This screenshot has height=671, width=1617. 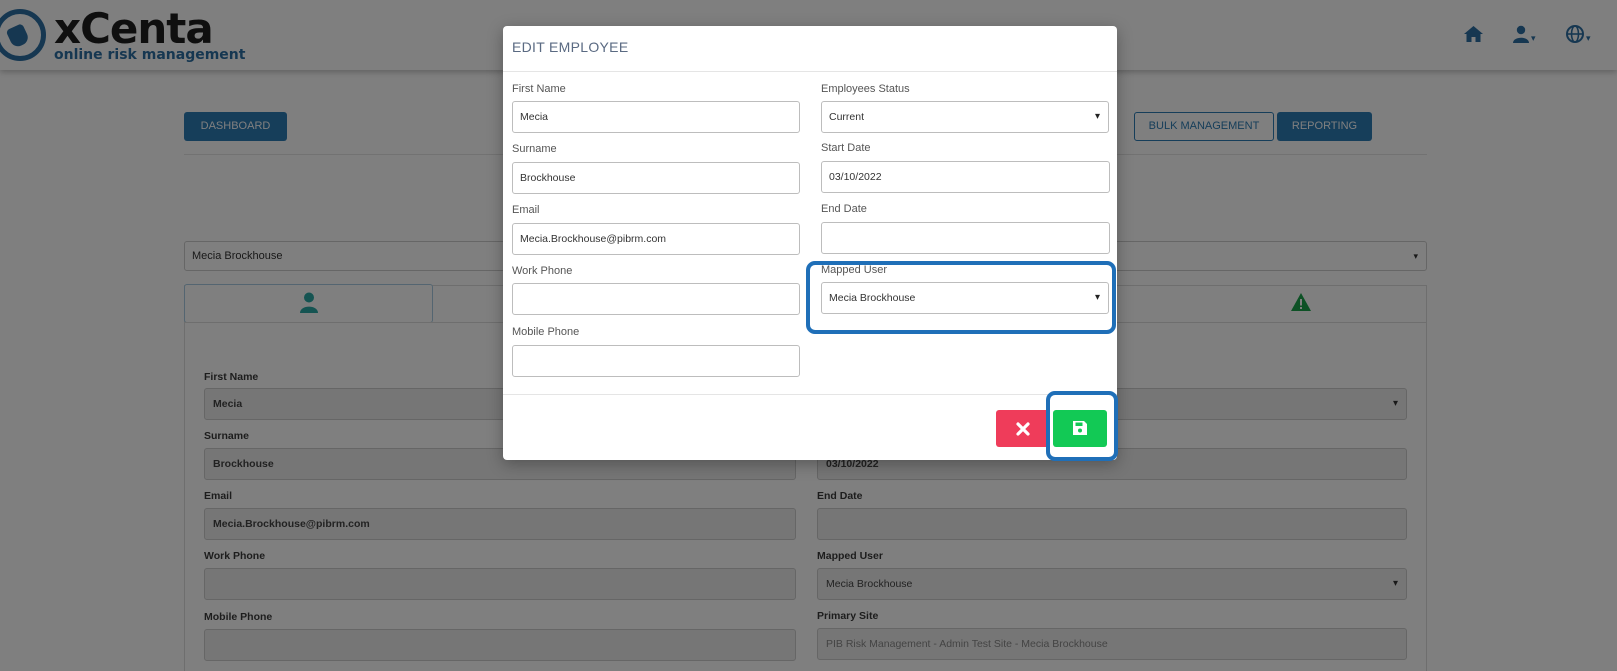 I want to click on email-input: Mecia.Brockhouse@pibrm.com, so click(x=656, y=239).